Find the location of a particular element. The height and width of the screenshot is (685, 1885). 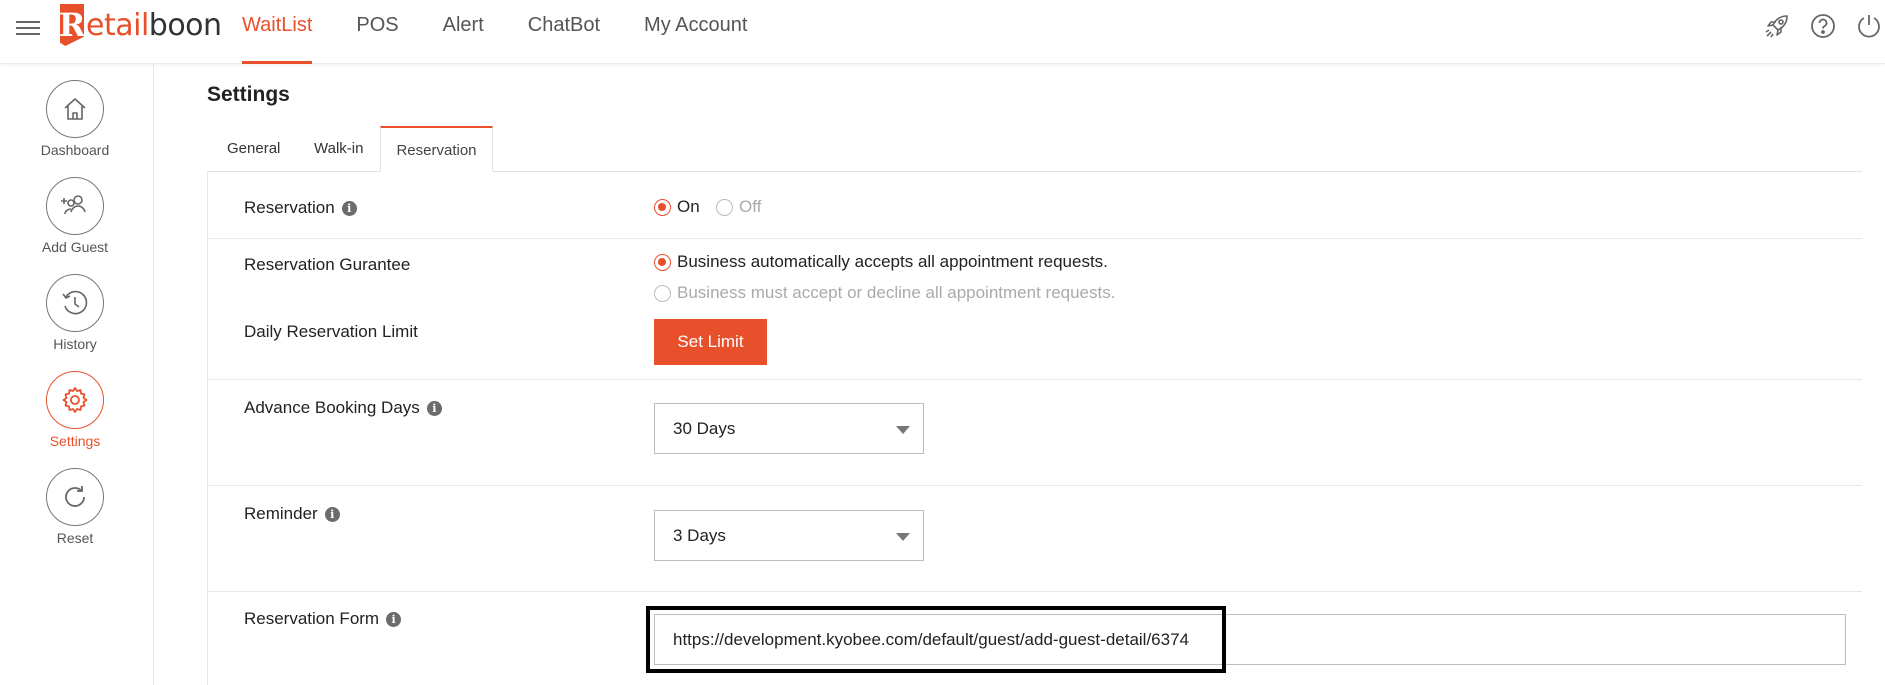

logo-letter: R is located at coordinates (72, 25).